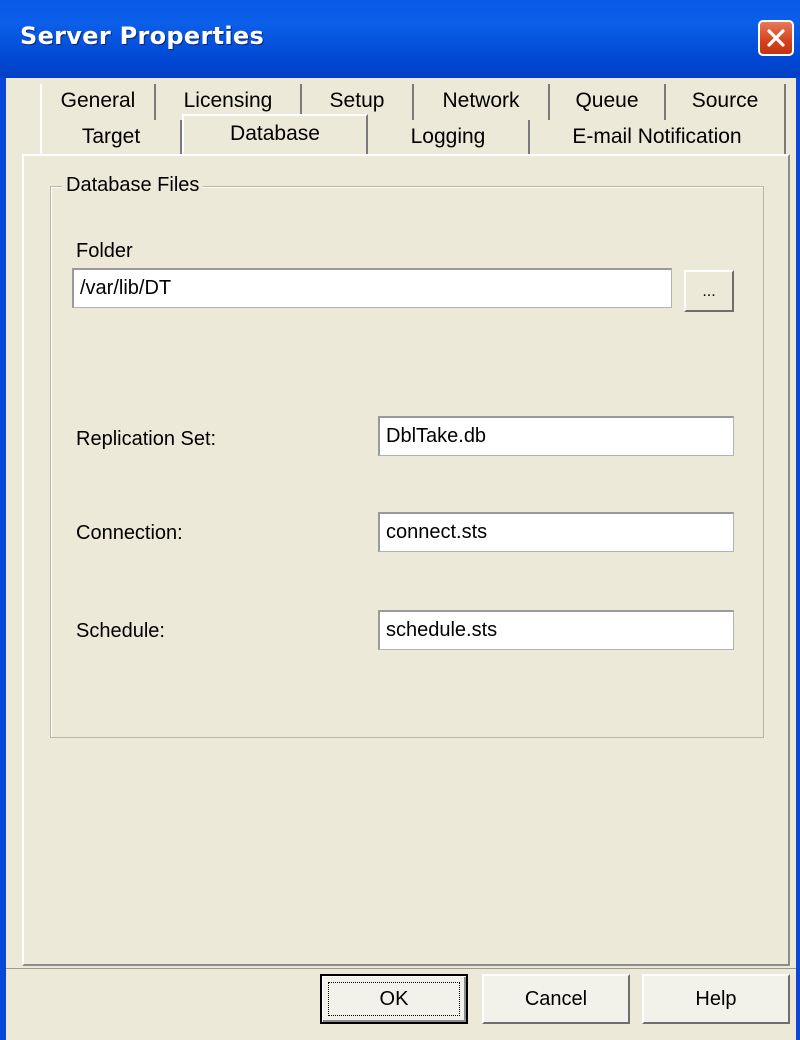  Describe the element at coordinates (608, 102) in the screenshot. I see `tab-queue: Queue` at that location.